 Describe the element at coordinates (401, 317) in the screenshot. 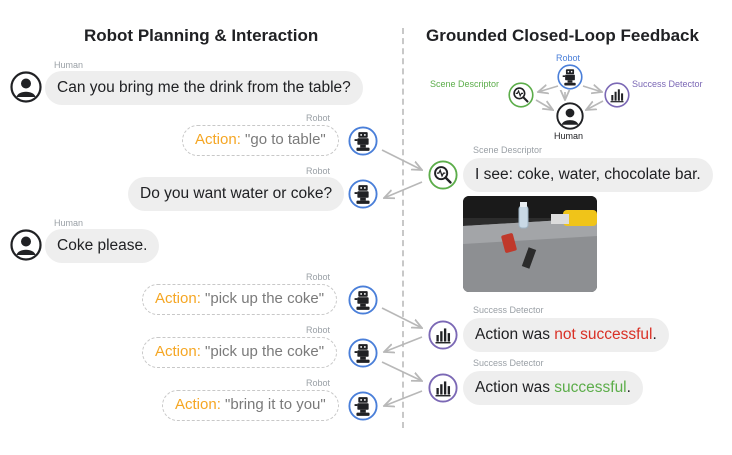

I see `arrow-to-detector` at that location.